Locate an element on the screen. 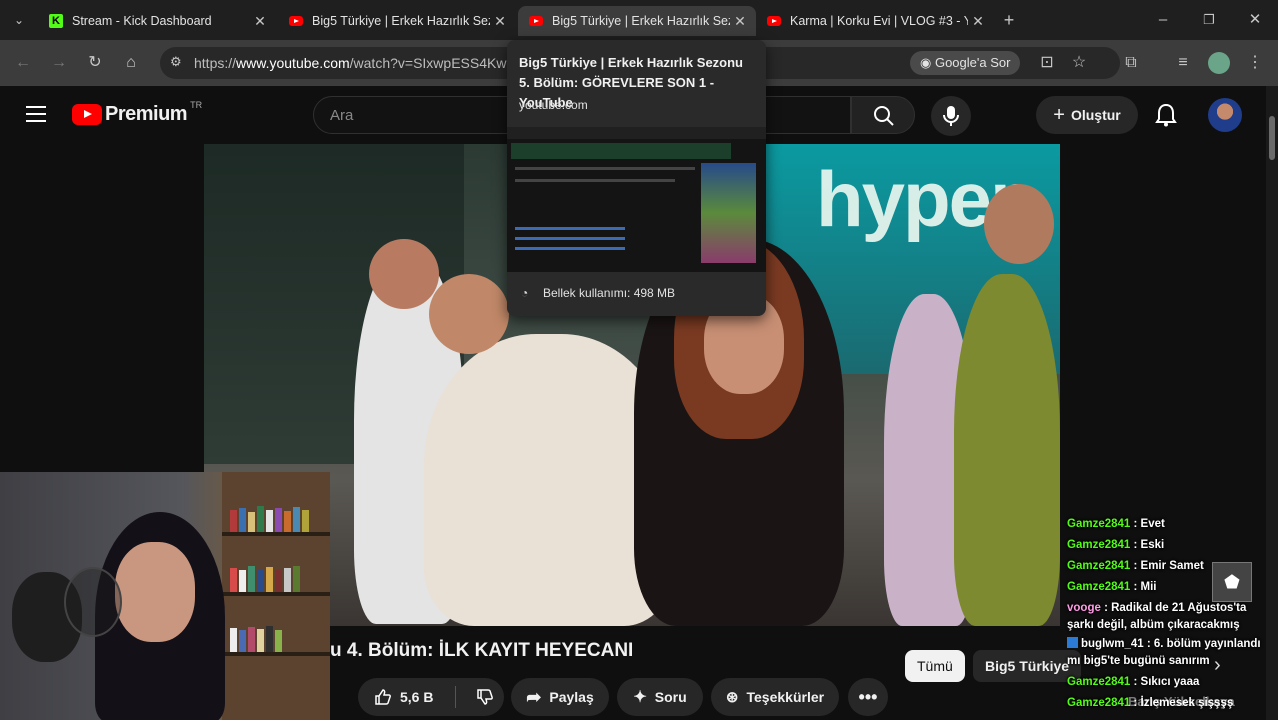  streamer-webcam is located at coordinates (165, 596).